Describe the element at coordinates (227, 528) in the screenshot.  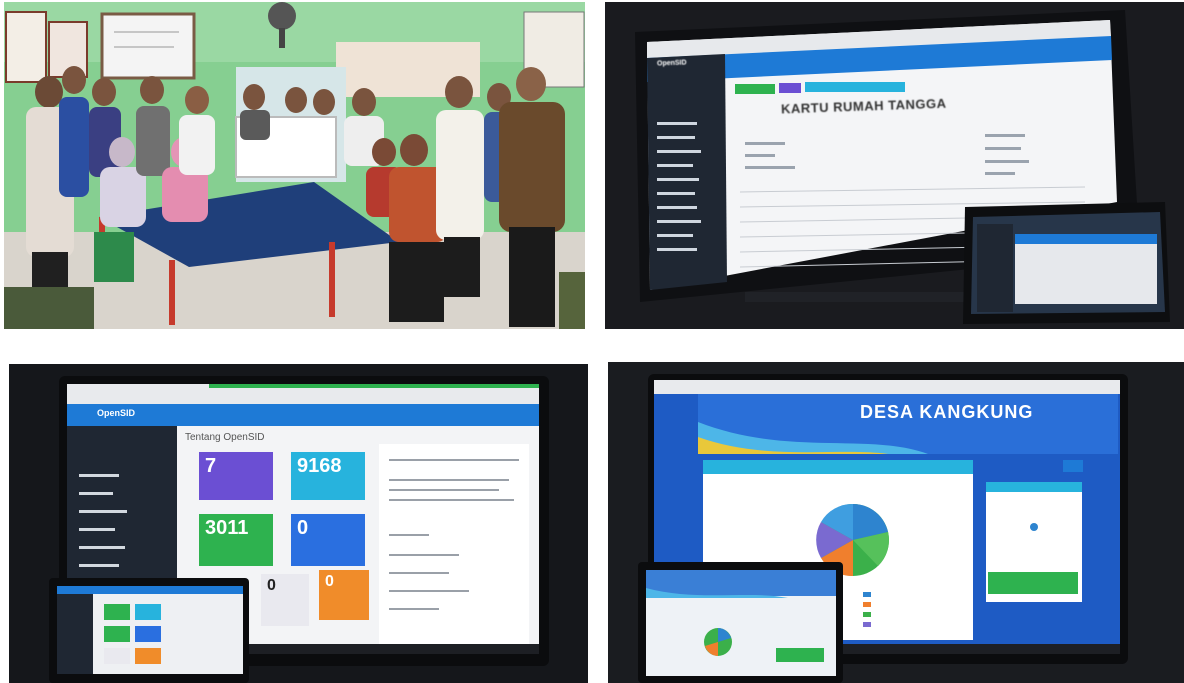
I see `stat-tile-value: 3011` at that location.